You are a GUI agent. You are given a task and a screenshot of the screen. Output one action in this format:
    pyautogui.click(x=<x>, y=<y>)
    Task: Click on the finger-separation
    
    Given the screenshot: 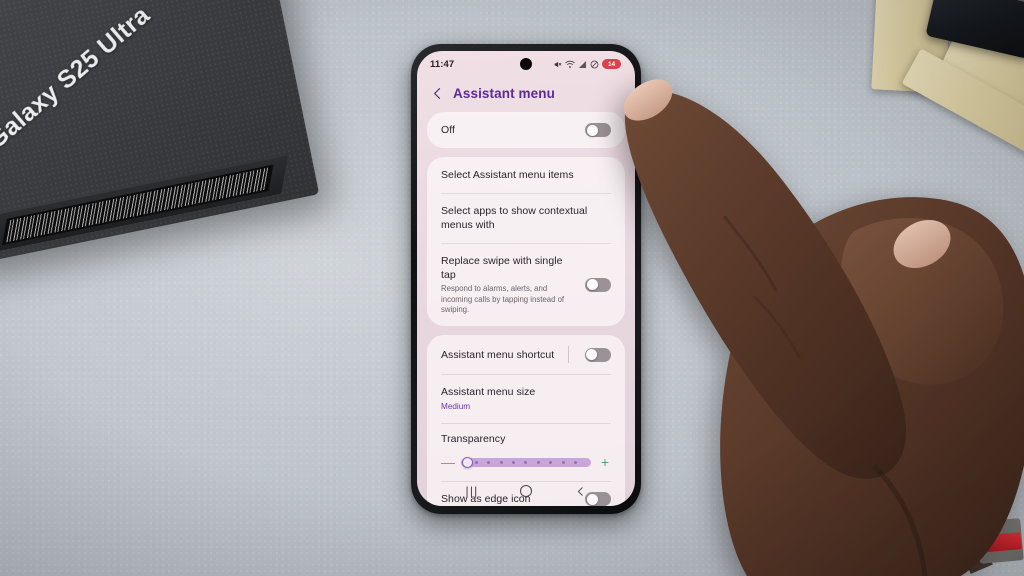 What is the action you would take?
    pyautogui.click(x=900, y=520)
    